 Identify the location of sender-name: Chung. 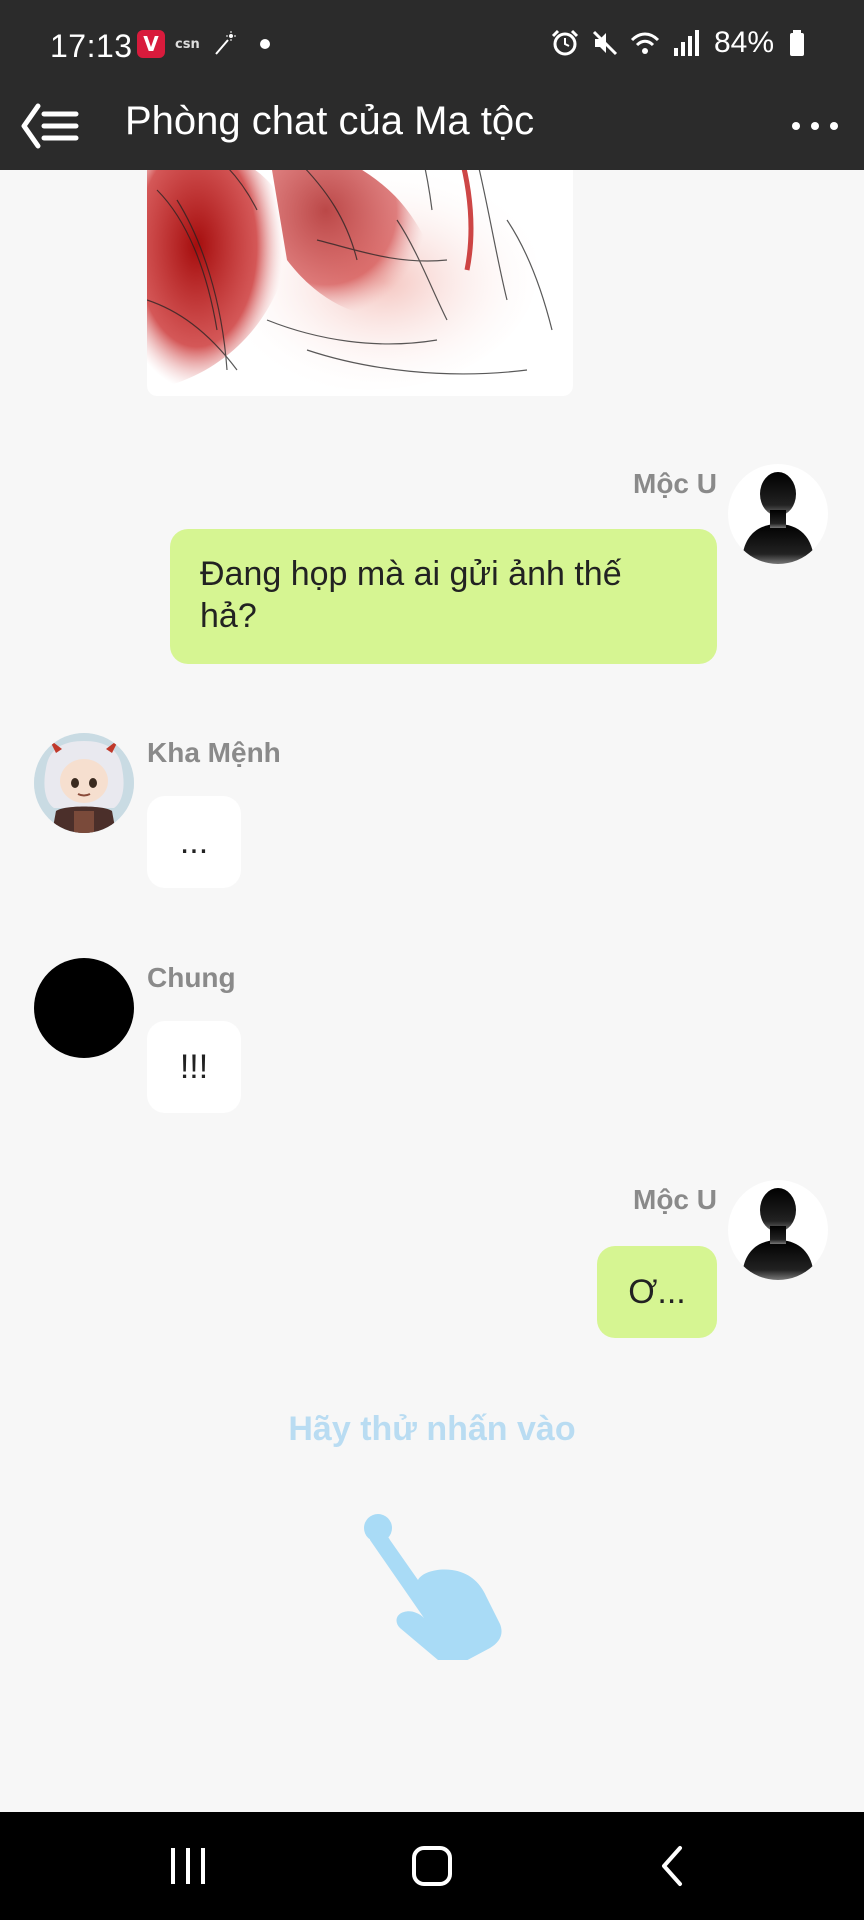
(191, 977).